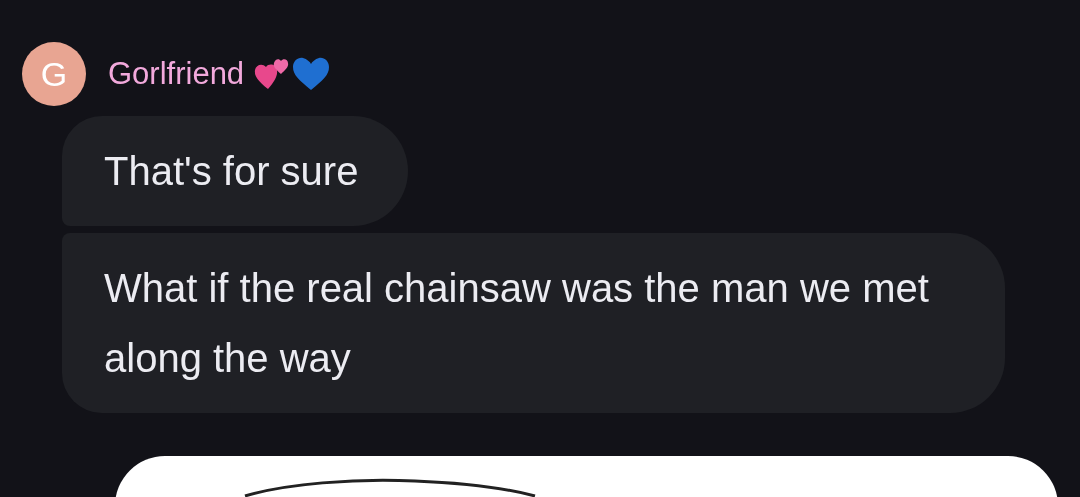 The width and height of the screenshot is (1080, 497). I want to click on avatar-initial: G, so click(54, 74).